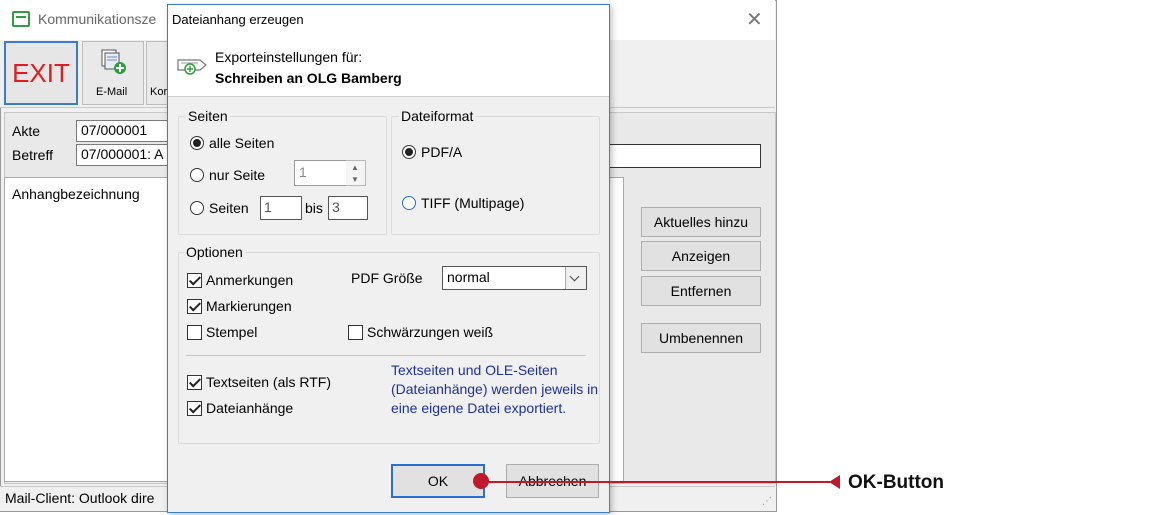  What do you see at coordinates (438, 481) in the screenshot?
I see `ok-button: OK` at bounding box center [438, 481].